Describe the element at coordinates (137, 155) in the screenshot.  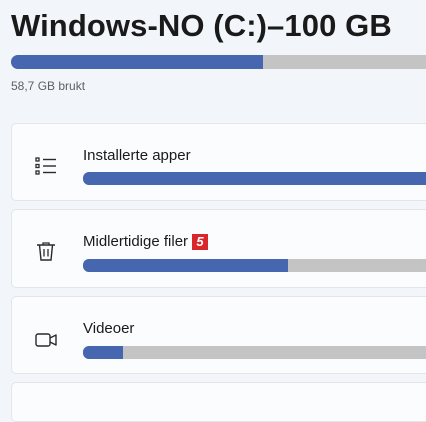
I see `category-label: Installerte apper` at that location.